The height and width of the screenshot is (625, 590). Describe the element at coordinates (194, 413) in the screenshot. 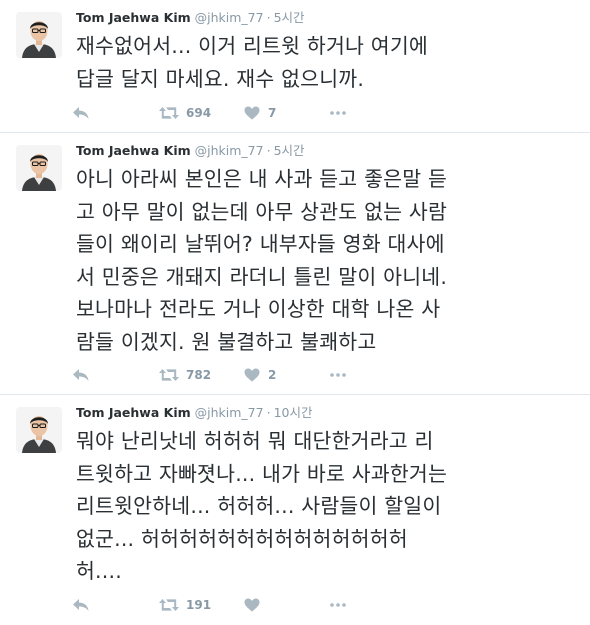

I see `tweet-header: Tom Jaehwa Kim @jhkim_77 · 10시간` at that location.